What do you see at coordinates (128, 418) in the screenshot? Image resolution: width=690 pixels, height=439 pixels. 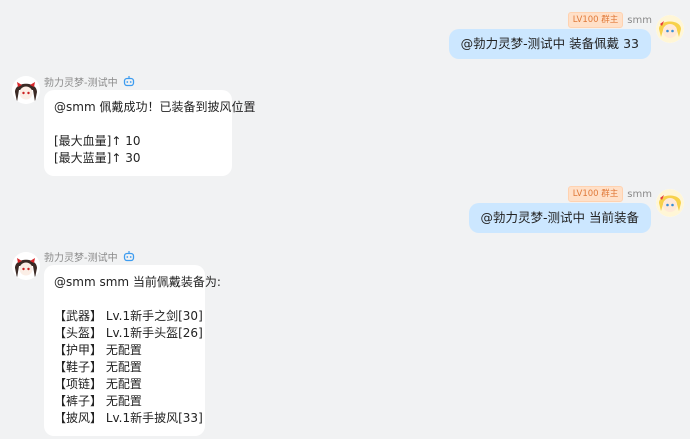 I see `message-line: 【披风】 Lv.1新手披风[33]` at bounding box center [128, 418].